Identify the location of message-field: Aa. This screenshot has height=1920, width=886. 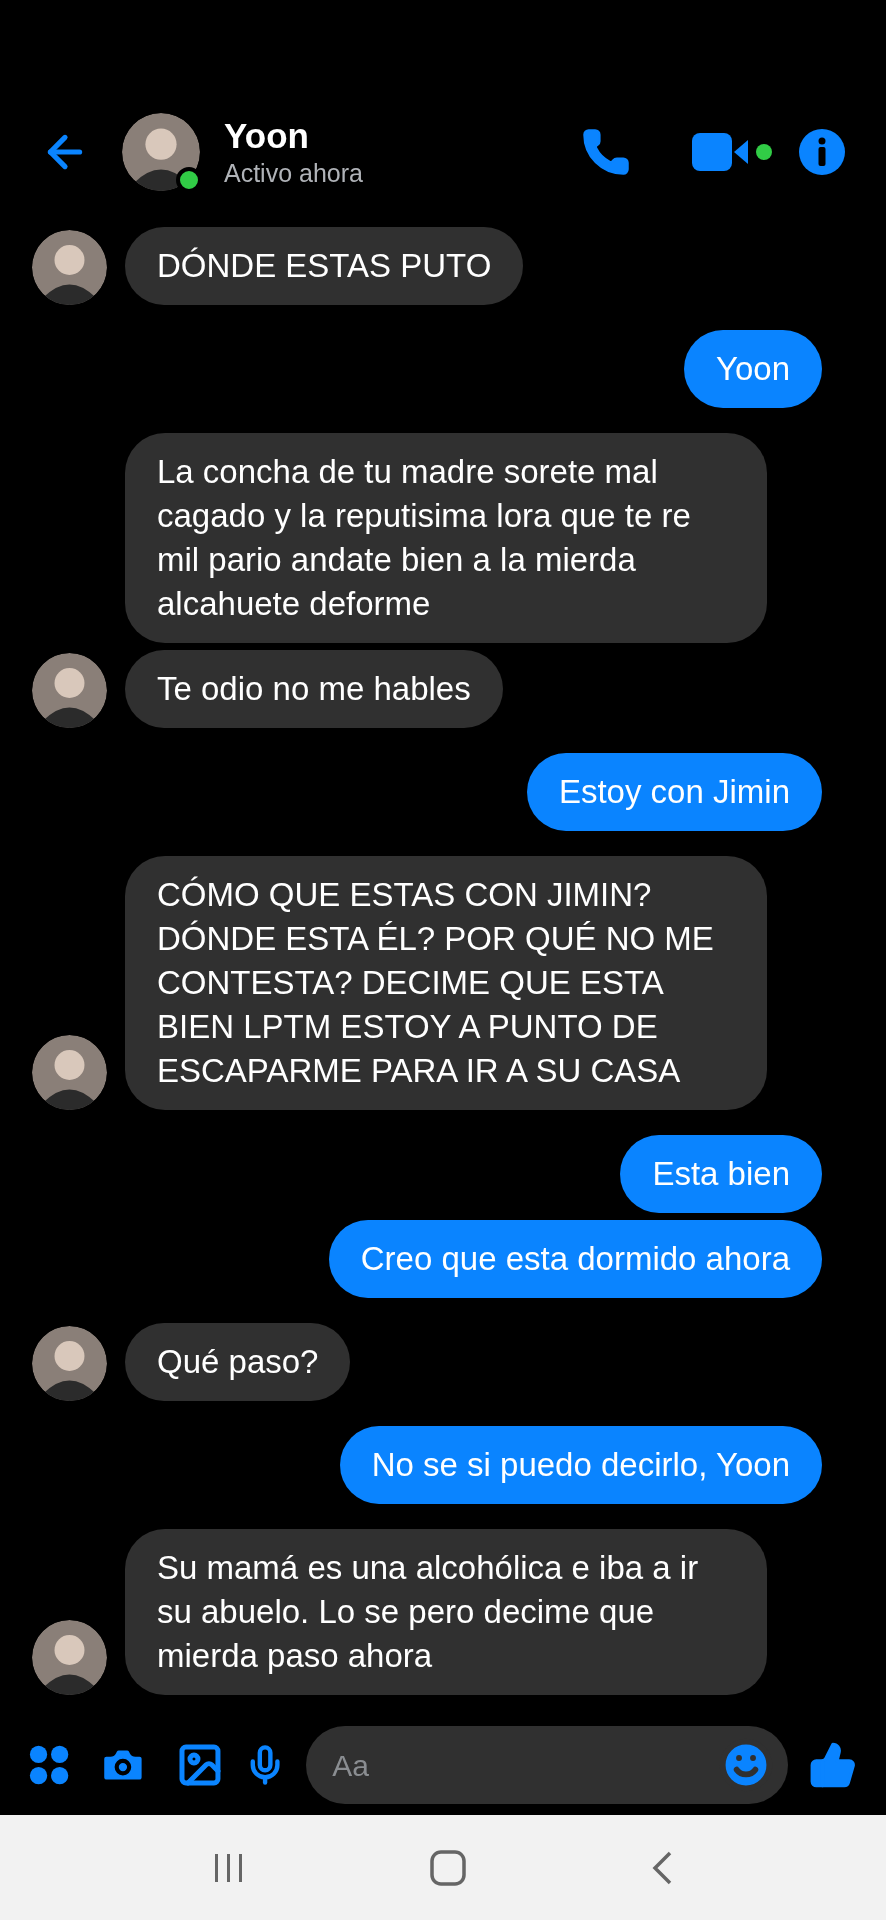
(547, 1765).